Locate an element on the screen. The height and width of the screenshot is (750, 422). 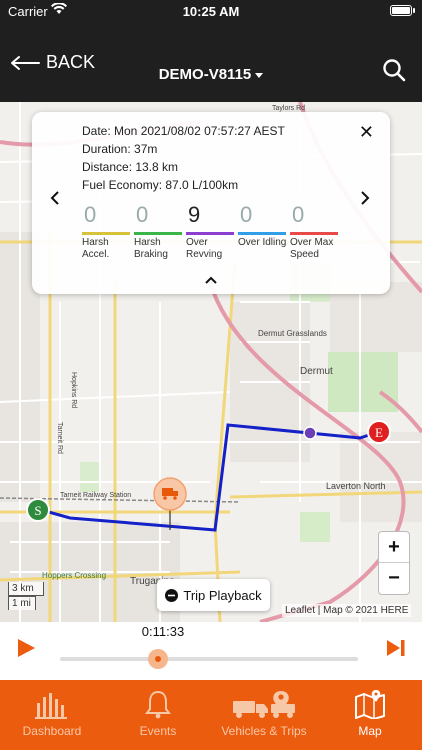
trip-date: Date: Mon 2021/08/02 07:57:27 AEST is located at coordinates (183, 131).